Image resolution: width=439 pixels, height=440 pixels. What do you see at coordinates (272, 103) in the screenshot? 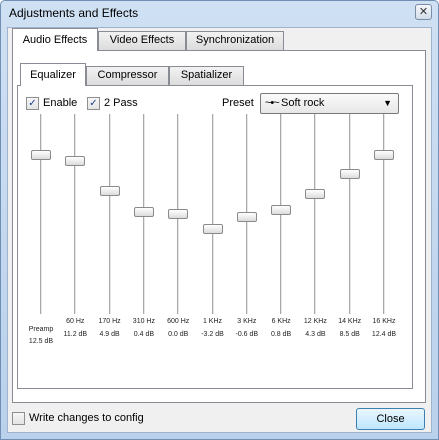
I see `preset-curve-icon: ~•~` at bounding box center [272, 103].